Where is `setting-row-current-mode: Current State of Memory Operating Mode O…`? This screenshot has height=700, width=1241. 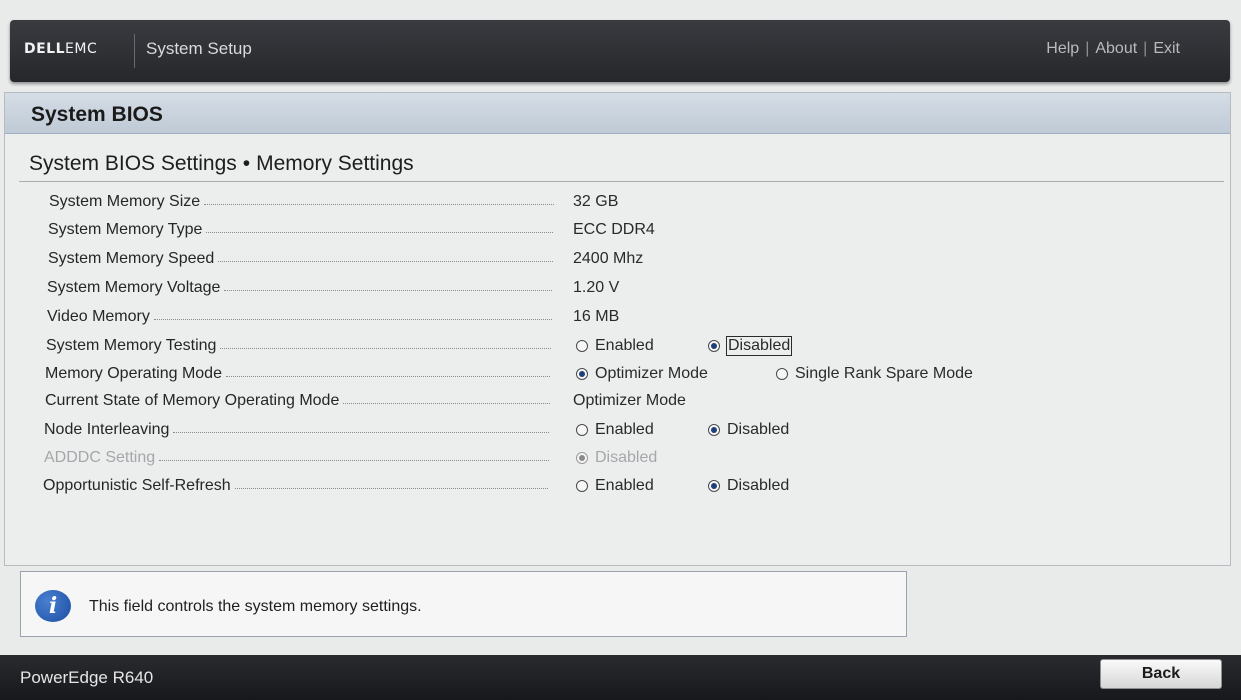 setting-row-current-mode: Current State of Memory Operating Mode O… is located at coordinates (617, 404).